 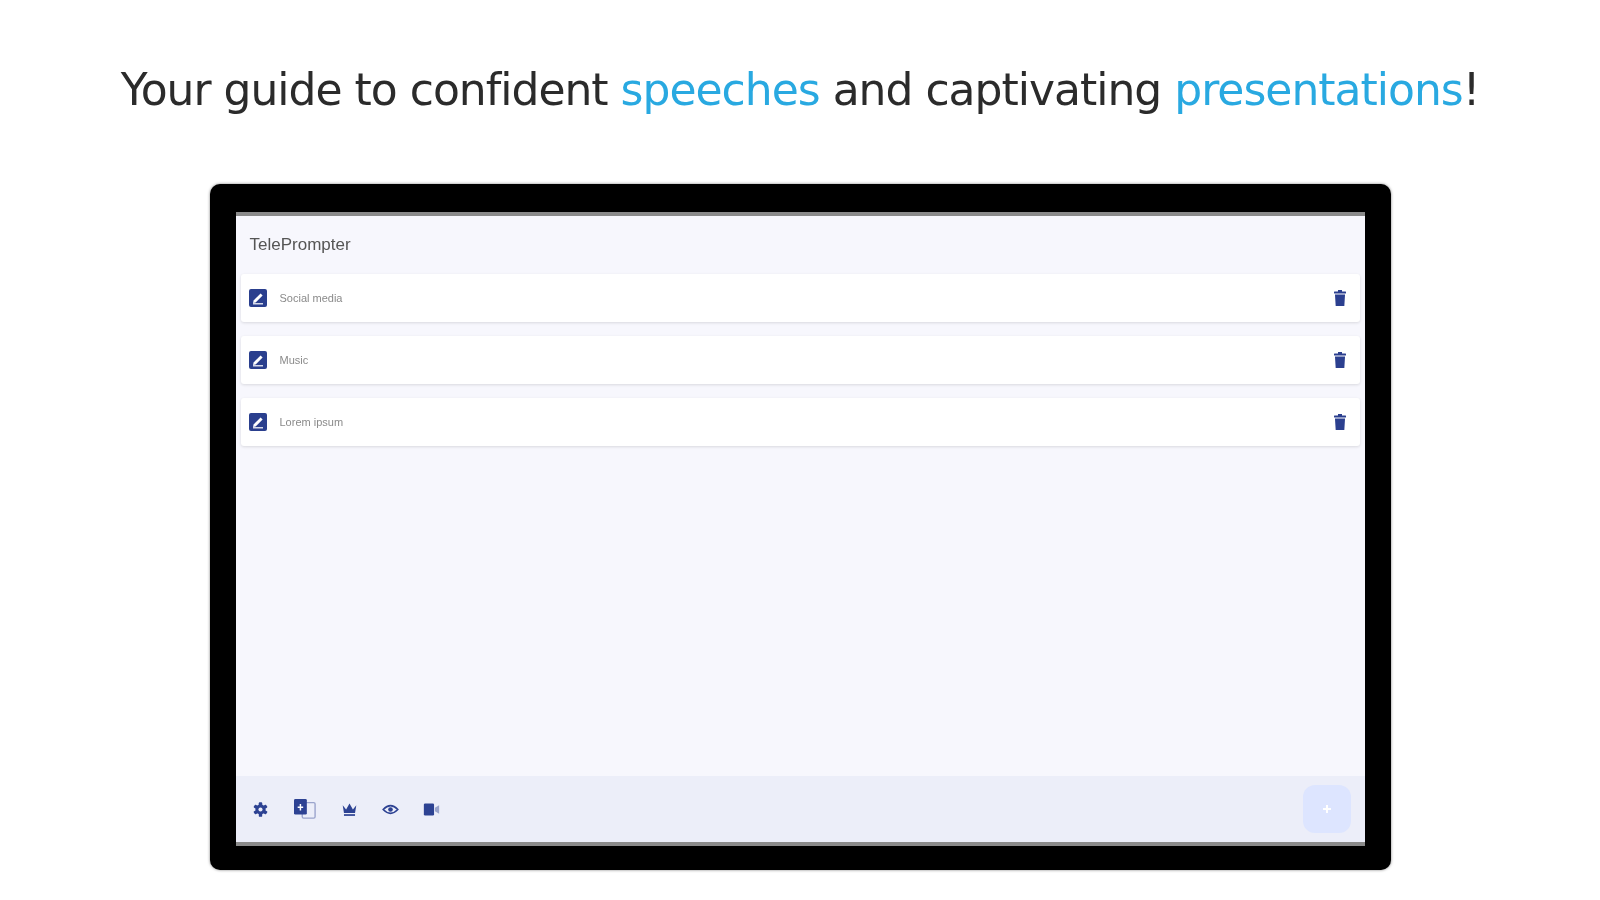 What do you see at coordinates (260, 809) in the screenshot?
I see `settings-icon` at bounding box center [260, 809].